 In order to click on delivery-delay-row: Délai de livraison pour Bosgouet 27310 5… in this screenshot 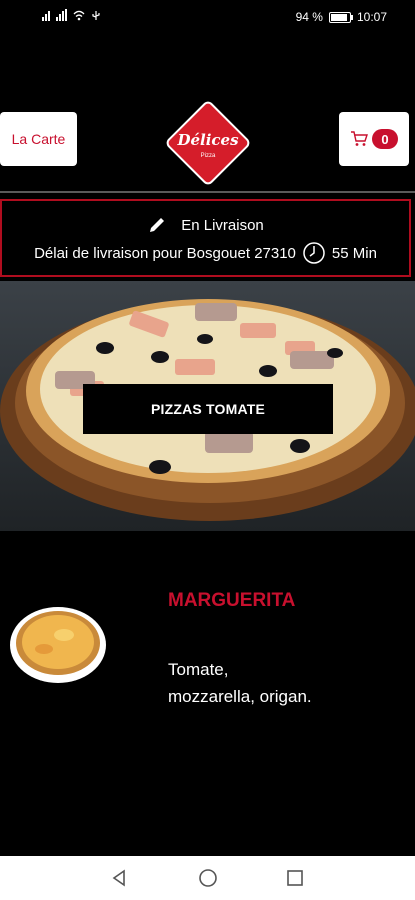, I will do `click(205, 253)`.